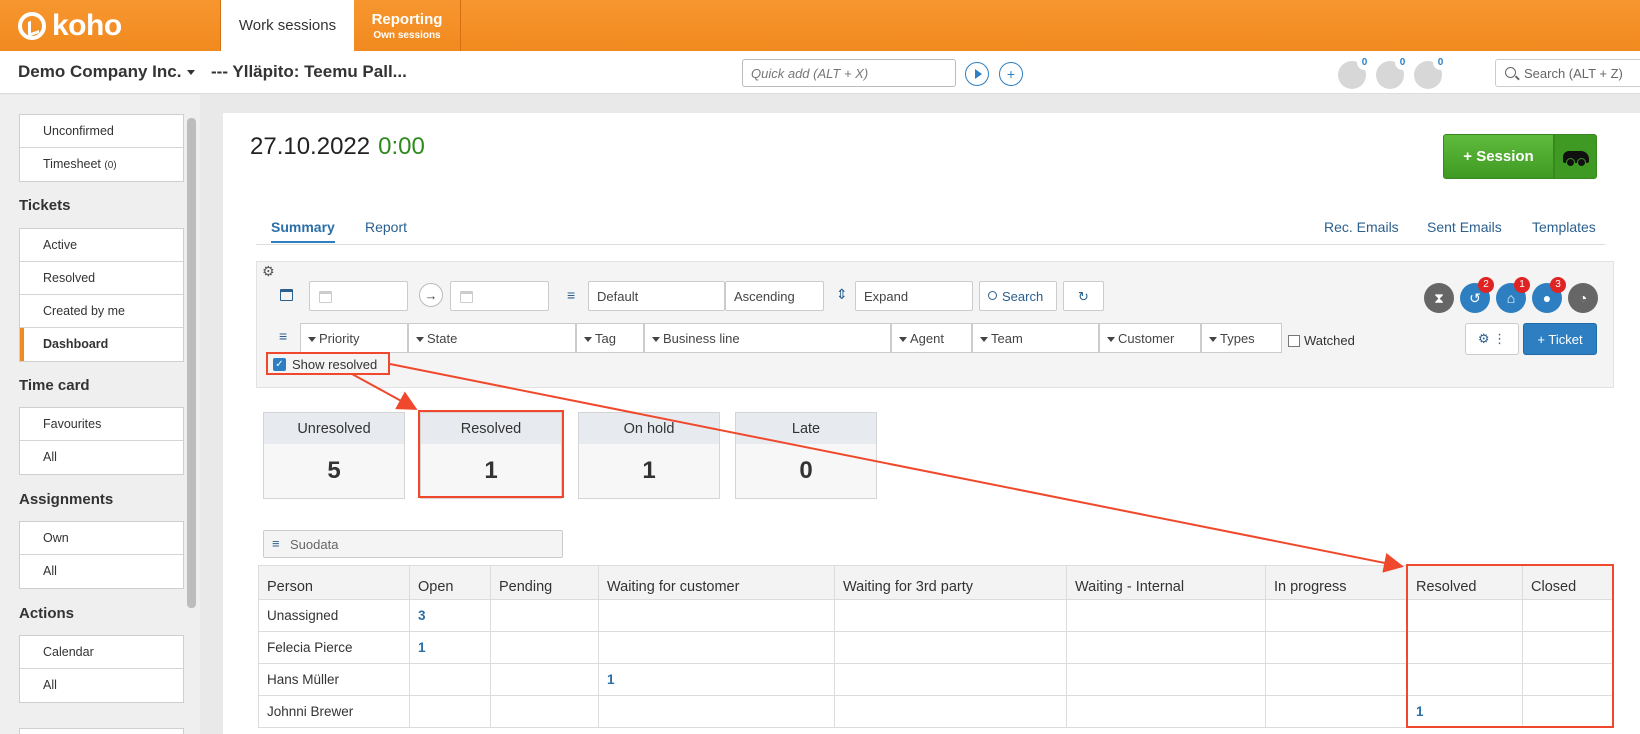  I want to click on tab-rec-emails: Rec. Emails, so click(1361, 230).